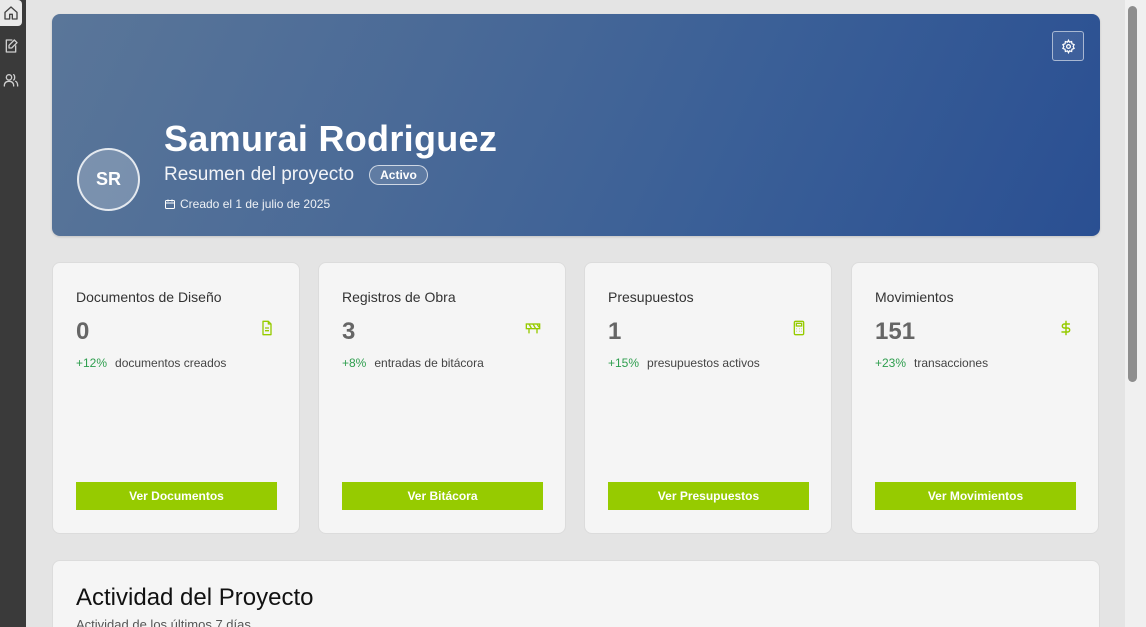  I want to click on document-icon, so click(267, 328).